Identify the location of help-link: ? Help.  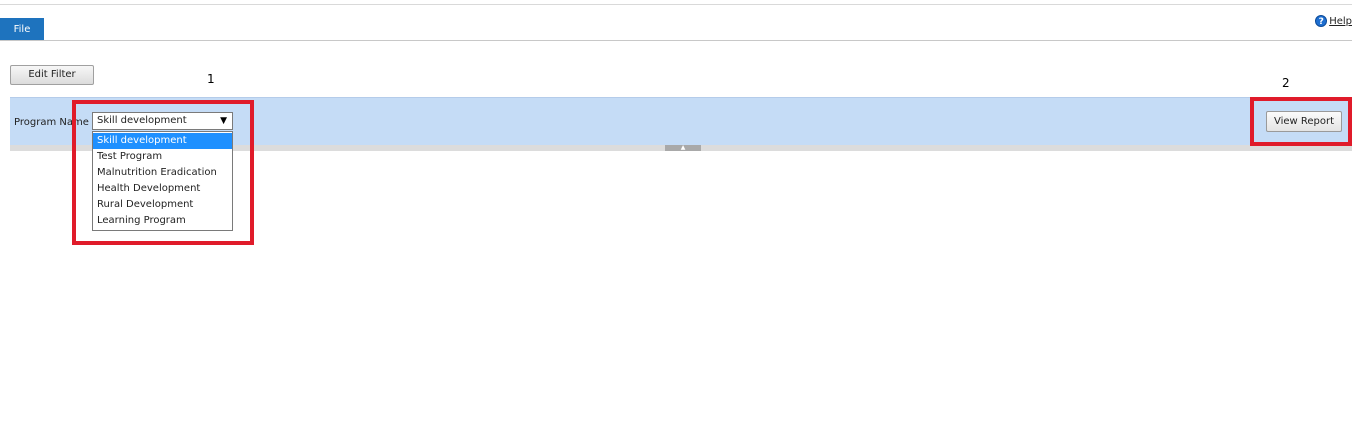
(1333, 21).